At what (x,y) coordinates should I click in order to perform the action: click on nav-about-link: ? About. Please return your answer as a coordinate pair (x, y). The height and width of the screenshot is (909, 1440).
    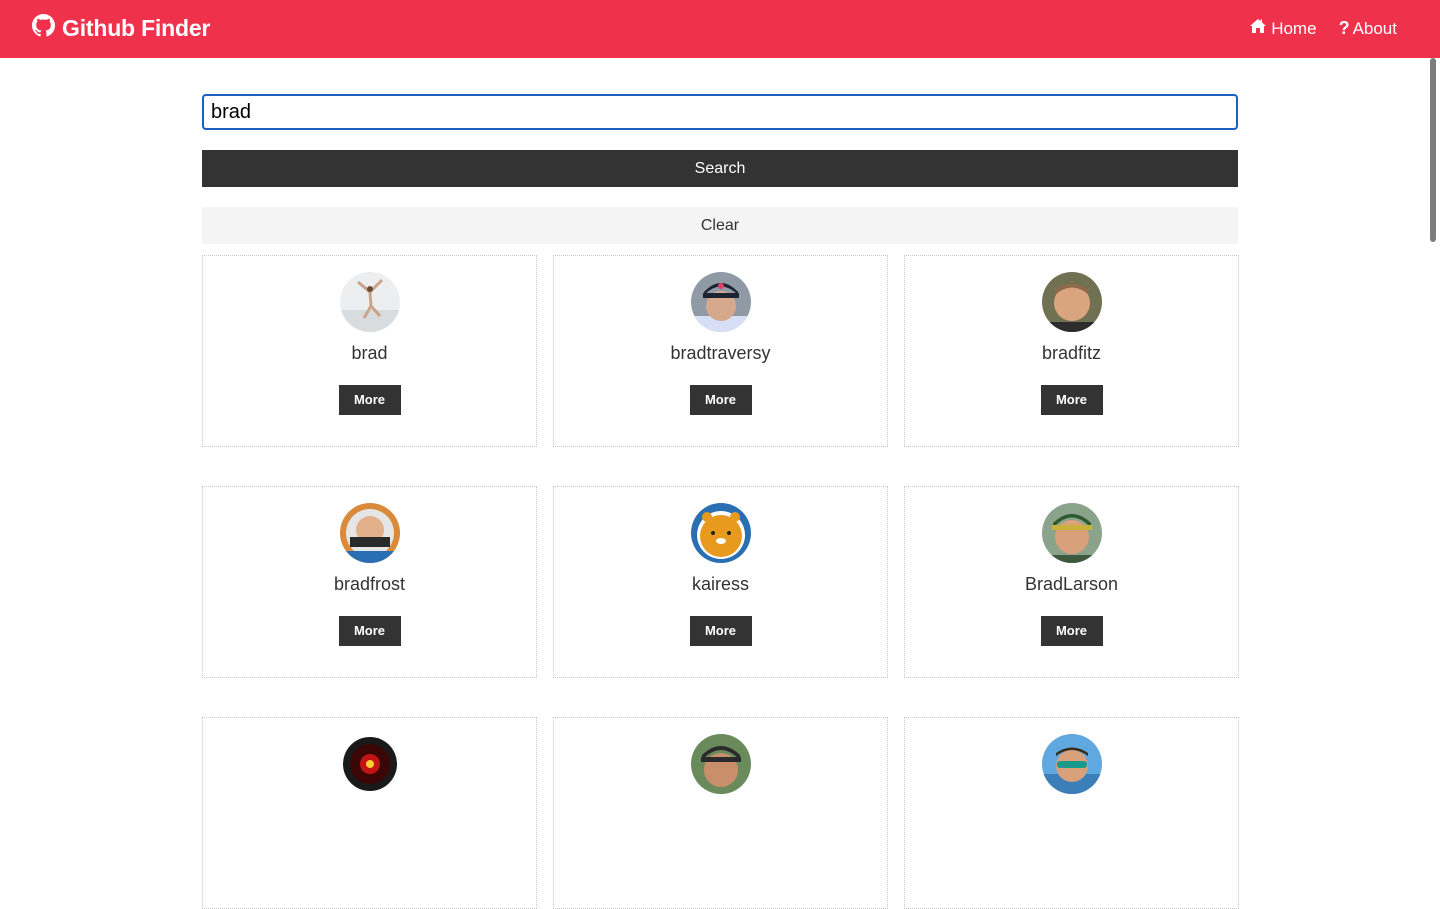
    Looking at the image, I should click on (1368, 28).